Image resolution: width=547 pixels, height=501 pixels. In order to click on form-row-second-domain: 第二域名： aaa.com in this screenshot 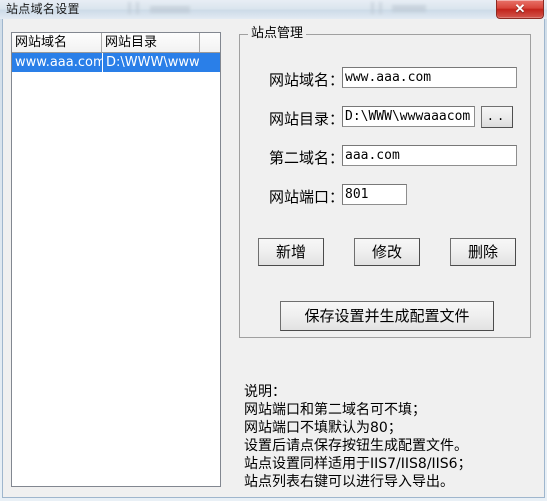, I will do `click(386, 158)`.